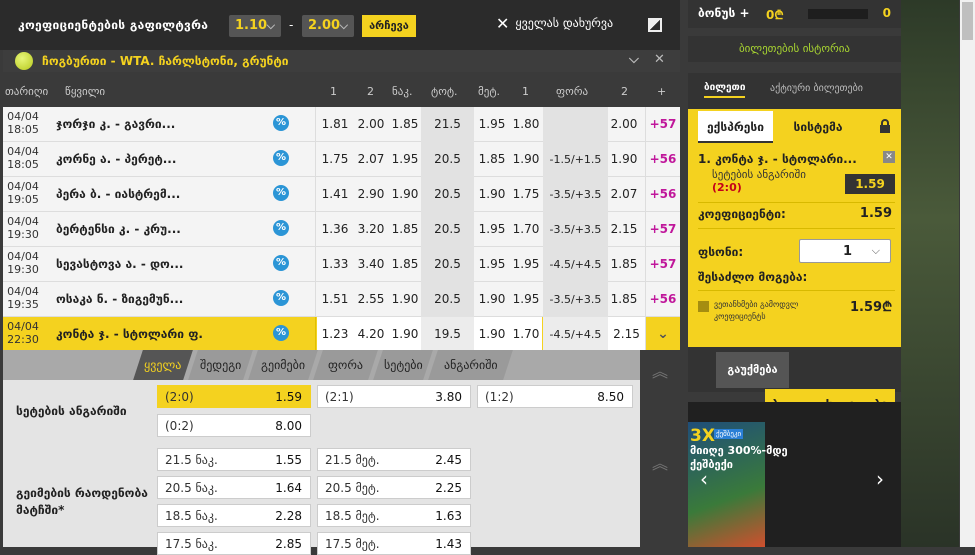 The image size is (975, 555). I want to click on odd-2: 3.40, so click(371, 264).